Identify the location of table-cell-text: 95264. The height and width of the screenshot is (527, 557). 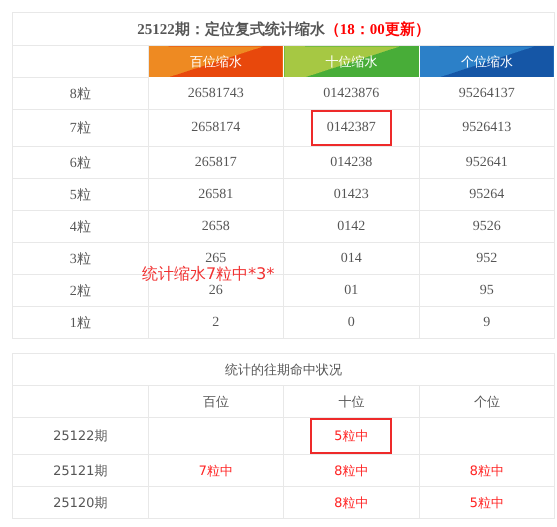
(487, 194).